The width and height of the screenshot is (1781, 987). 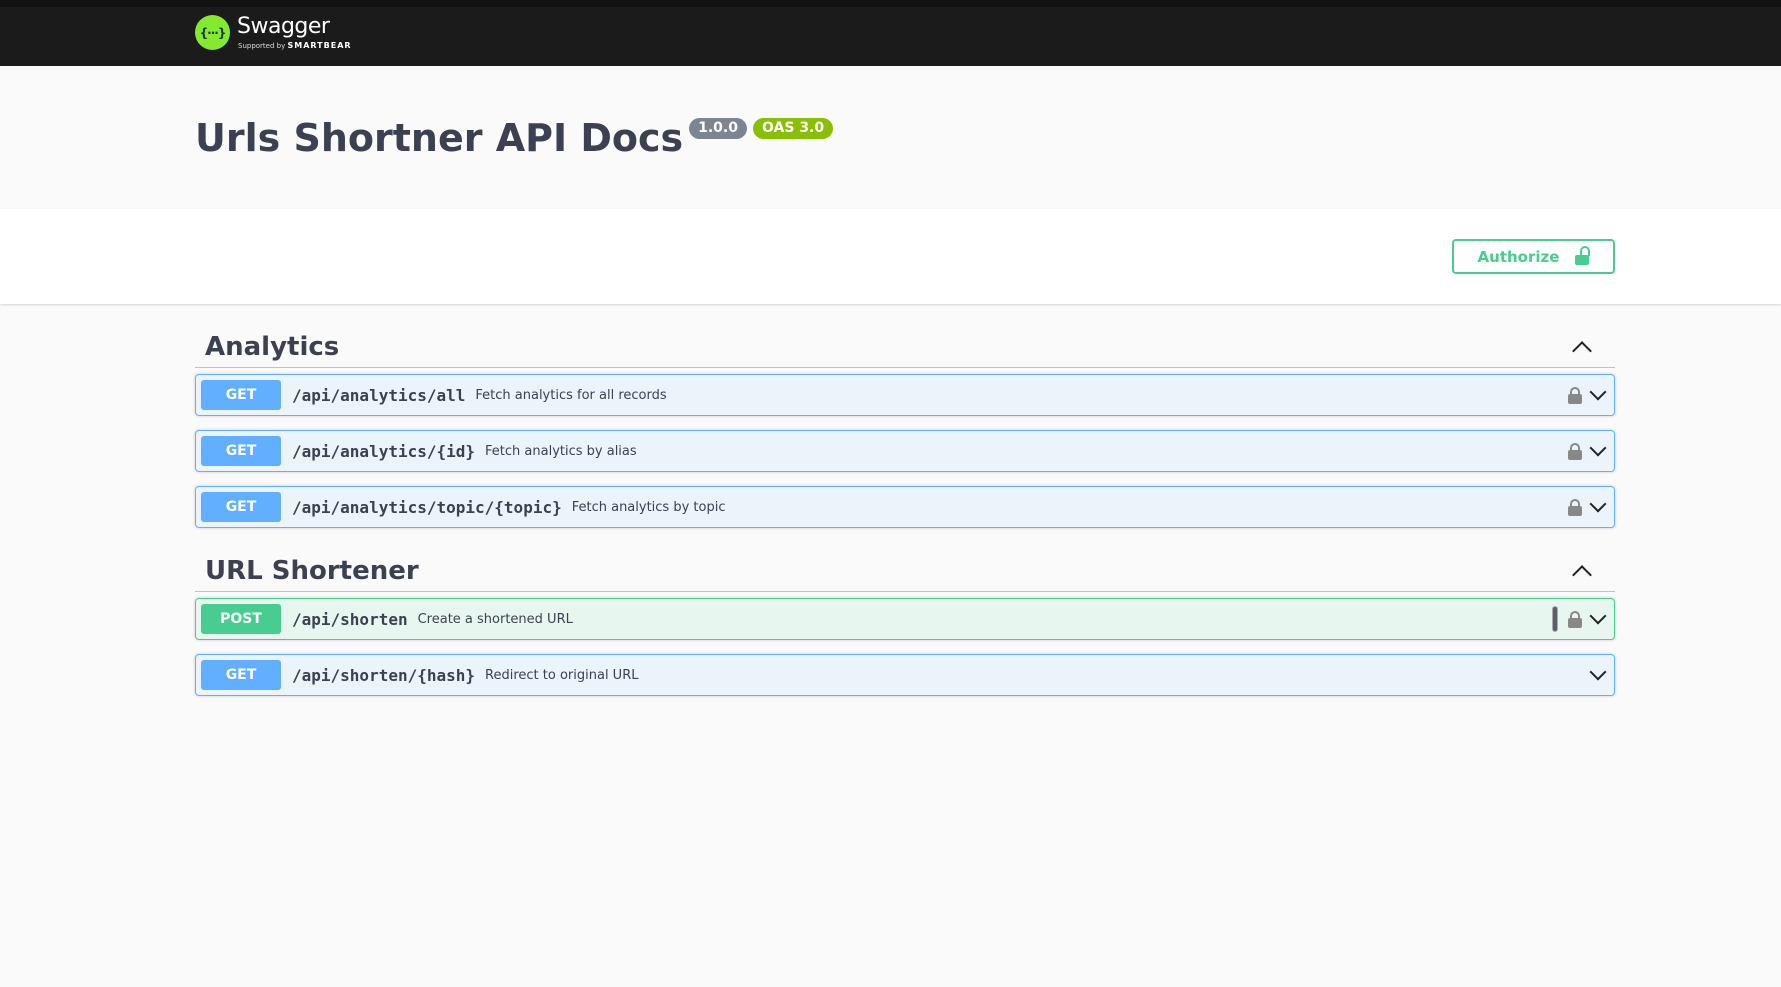 I want to click on operation-summary: Create a shortened URL, so click(x=495, y=619).